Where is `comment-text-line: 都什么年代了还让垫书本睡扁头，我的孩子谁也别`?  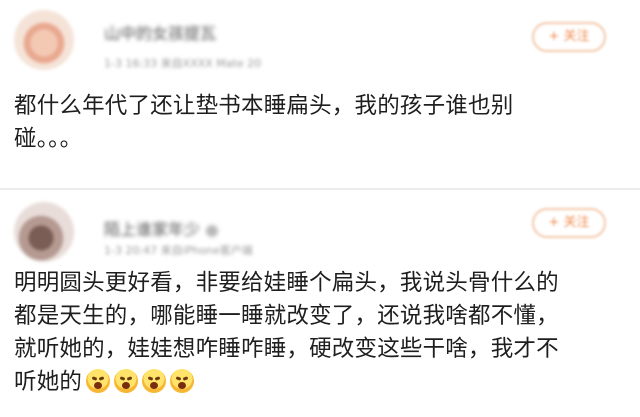 comment-text-line: 都什么年代了还让垫书本睡扁头，我的孩子谁也别 is located at coordinates (264, 106).